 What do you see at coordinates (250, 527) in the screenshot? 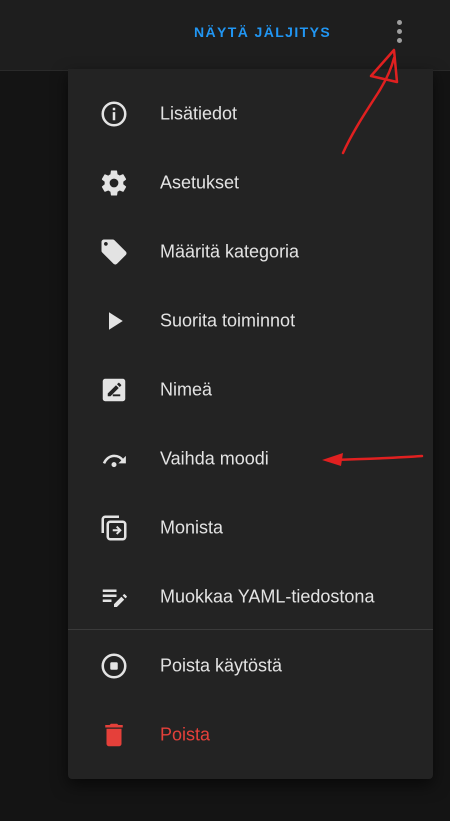
I see `menu-item-duplicate: Monista` at bounding box center [250, 527].